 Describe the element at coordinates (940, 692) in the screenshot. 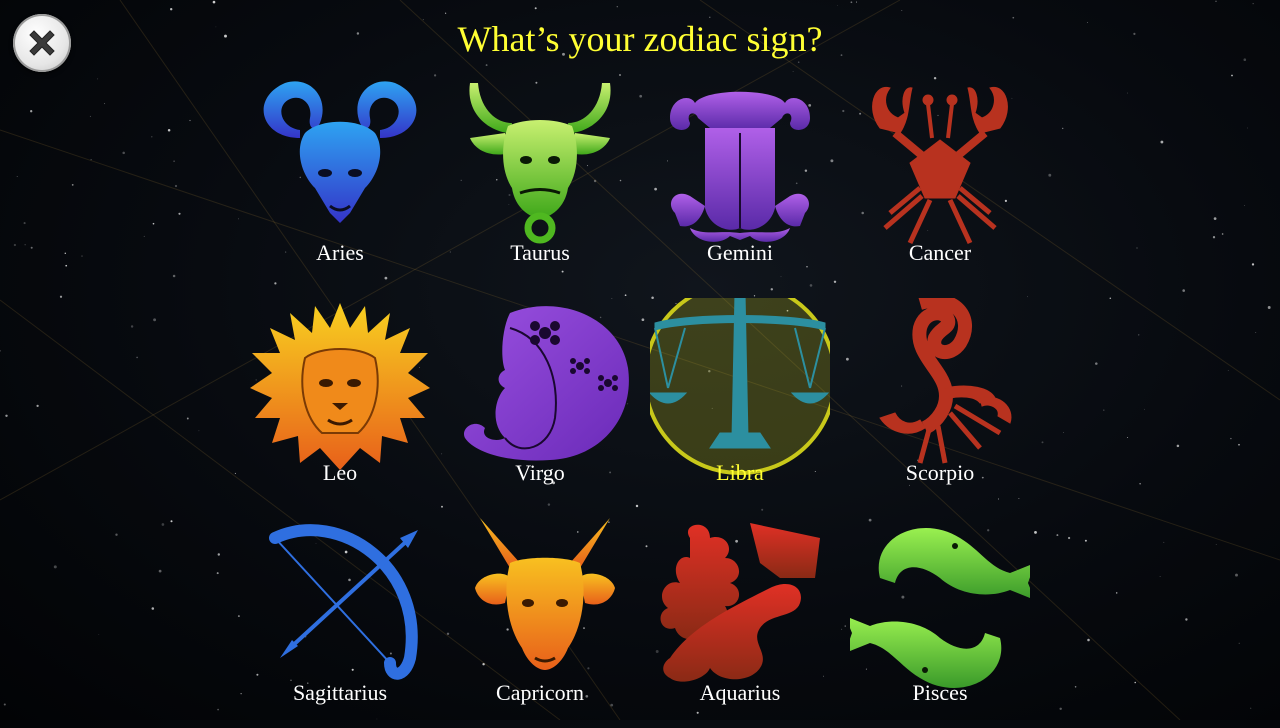

I see `sign-label: Pisces` at that location.